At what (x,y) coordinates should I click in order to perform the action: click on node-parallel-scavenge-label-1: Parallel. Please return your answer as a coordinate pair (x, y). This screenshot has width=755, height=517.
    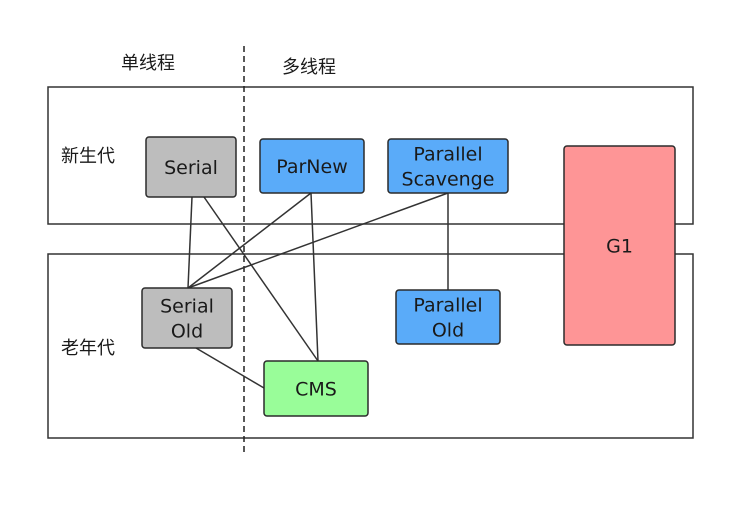
    Looking at the image, I should click on (447, 155).